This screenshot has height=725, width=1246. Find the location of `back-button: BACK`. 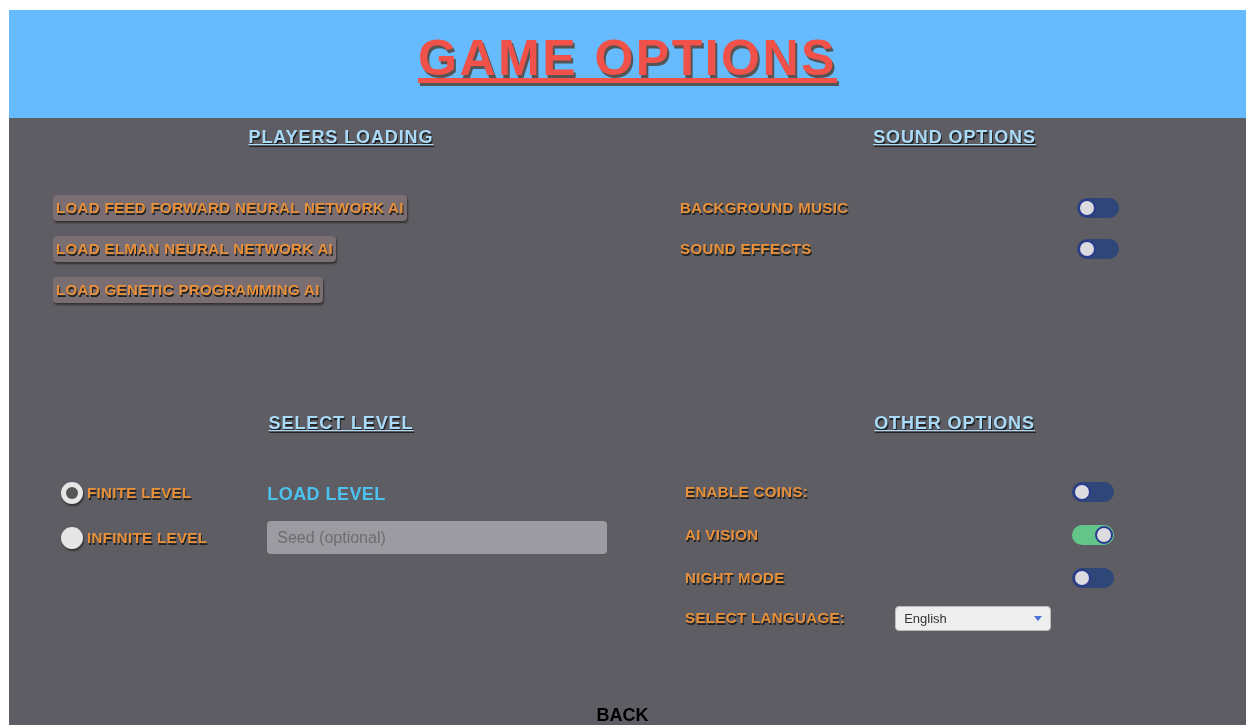

back-button: BACK is located at coordinates (622, 715).